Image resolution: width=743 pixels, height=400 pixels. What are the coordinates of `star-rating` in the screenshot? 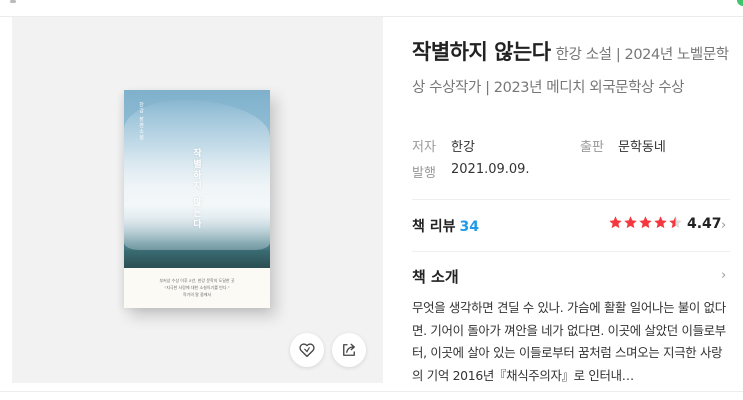 It's located at (645, 222).